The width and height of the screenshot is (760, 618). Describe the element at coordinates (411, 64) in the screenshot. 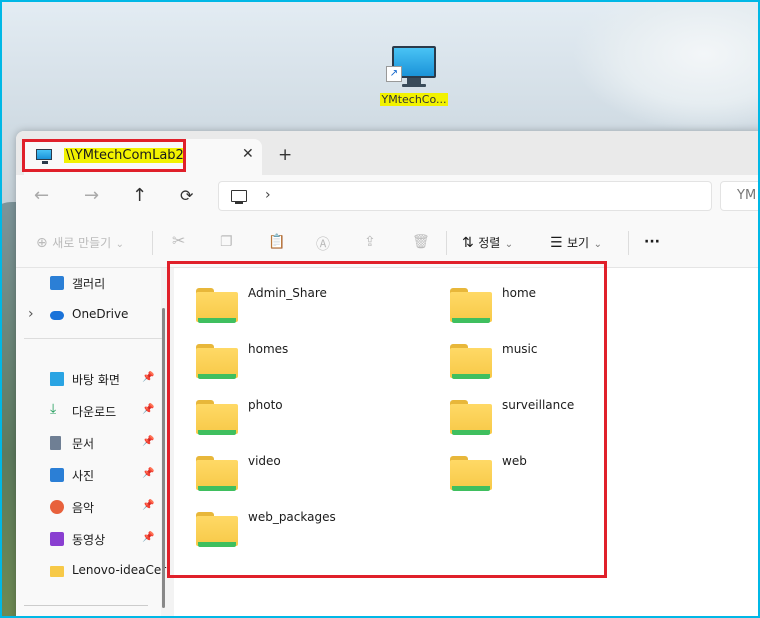

I see `monitor-icon: ↗` at that location.